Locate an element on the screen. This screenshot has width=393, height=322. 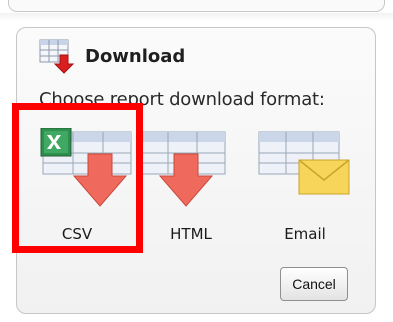
download-report-icon is located at coordinates (57, 56).